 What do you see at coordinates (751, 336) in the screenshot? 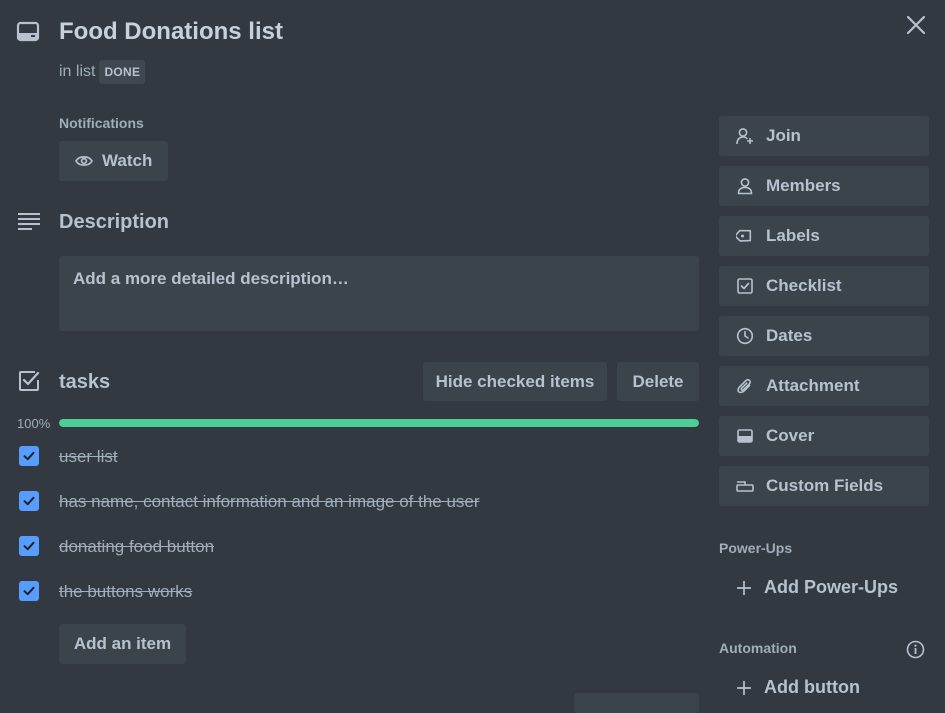
I see `clock-icon` at bounding box center [751, 336].